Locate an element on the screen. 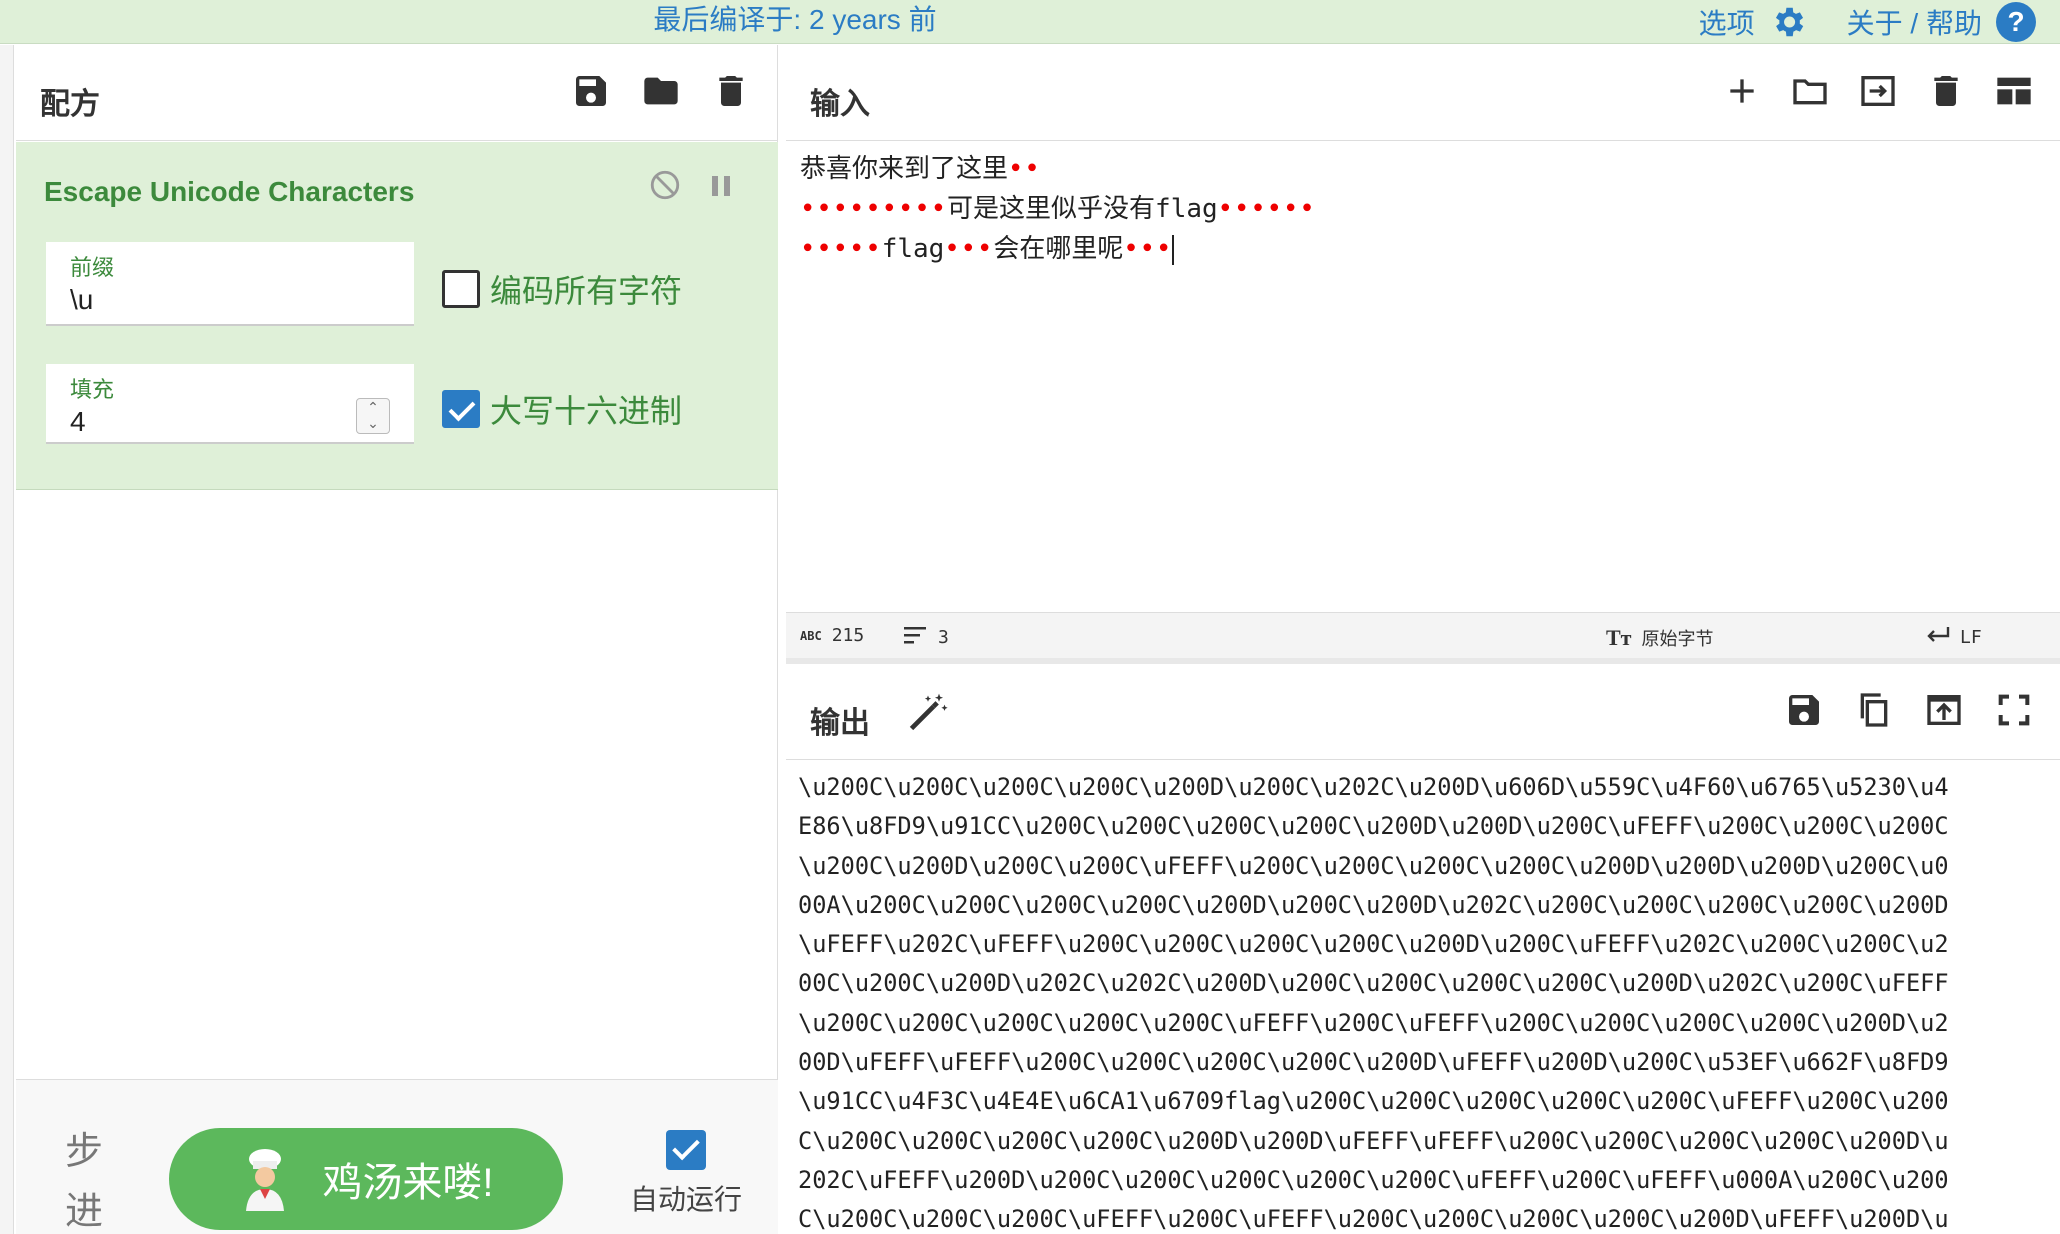 This screenshot has height=1234, width=2060. input-length: 215 is located at coordinates (848, 635).